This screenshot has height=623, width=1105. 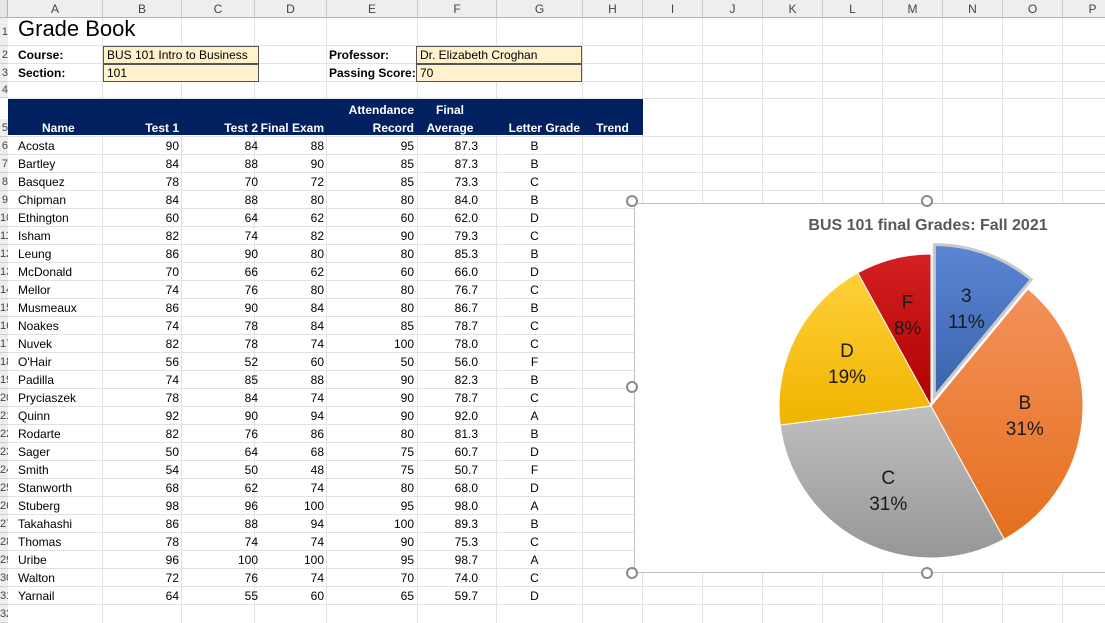 What do you see at coordinates (142, 470) in the screenshot?
I see `cell-test1: 54` at bounding box center [142, 470].